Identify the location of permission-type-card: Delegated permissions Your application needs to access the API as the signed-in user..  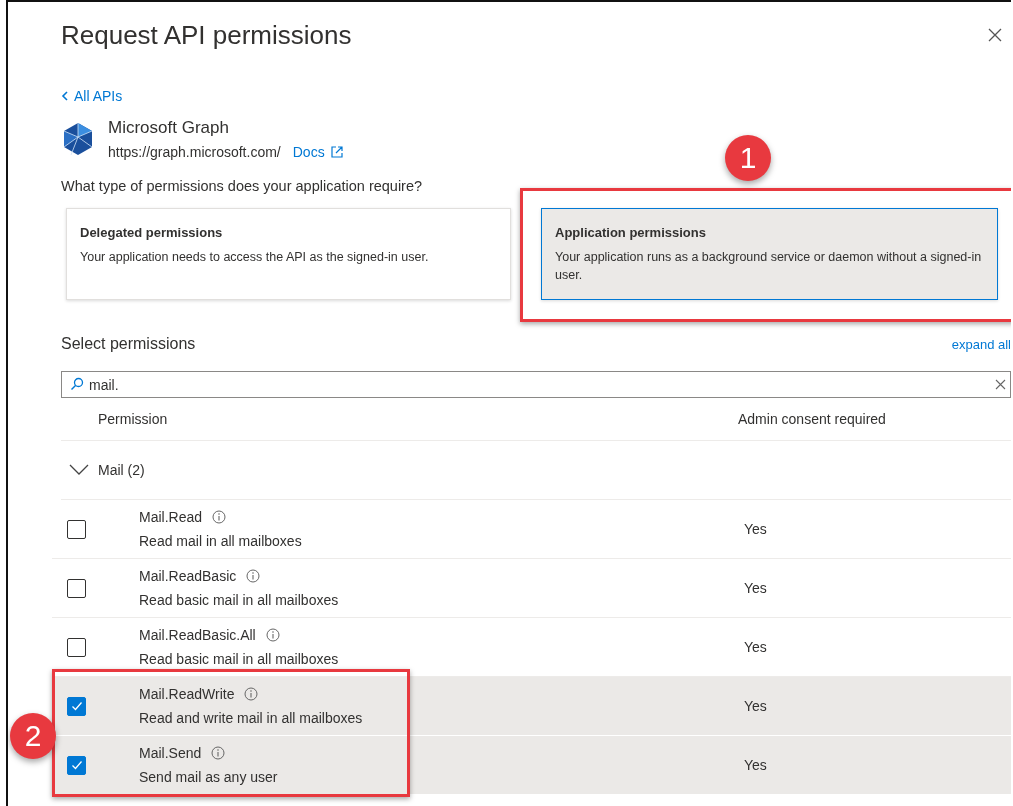
(288, 254).